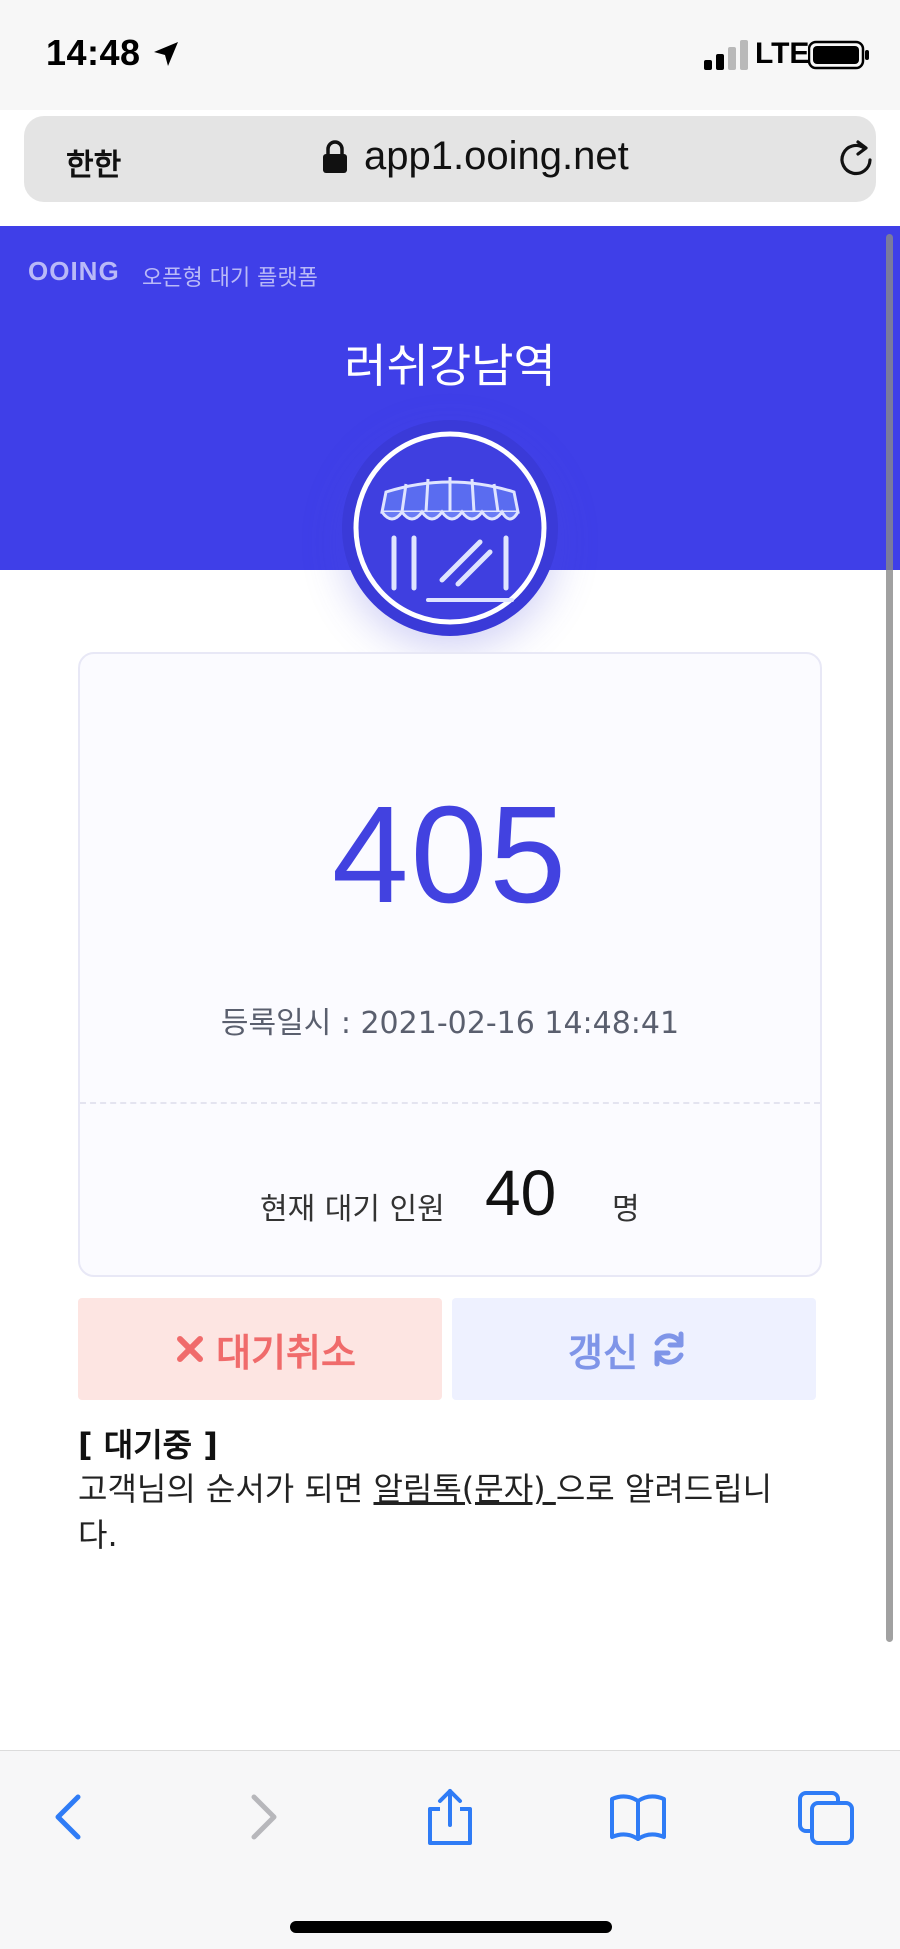 The height and width of the screenshot is (1949, 900). I want to click on status-time: 14:48, so click(93, 52).